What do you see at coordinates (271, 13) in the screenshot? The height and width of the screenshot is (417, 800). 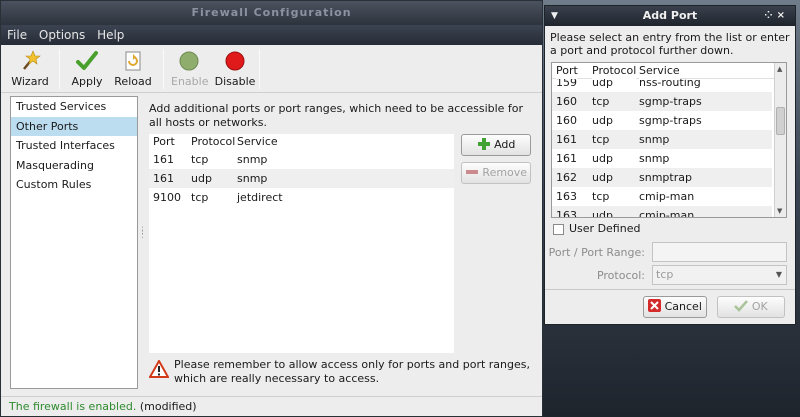 I see `window-title: Firewall Configuration` at bounding box center [271, 13].